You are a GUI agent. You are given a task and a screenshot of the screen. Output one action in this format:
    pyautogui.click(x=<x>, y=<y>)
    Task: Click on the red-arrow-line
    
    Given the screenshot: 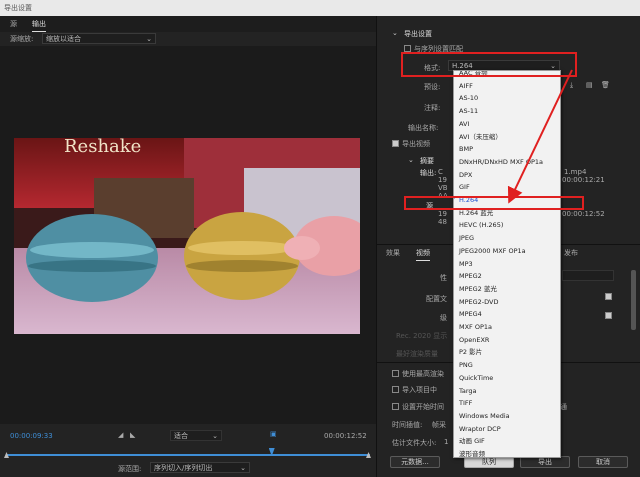 What is the action you would take?
    pyautogui.click(x=540, y=136)
    